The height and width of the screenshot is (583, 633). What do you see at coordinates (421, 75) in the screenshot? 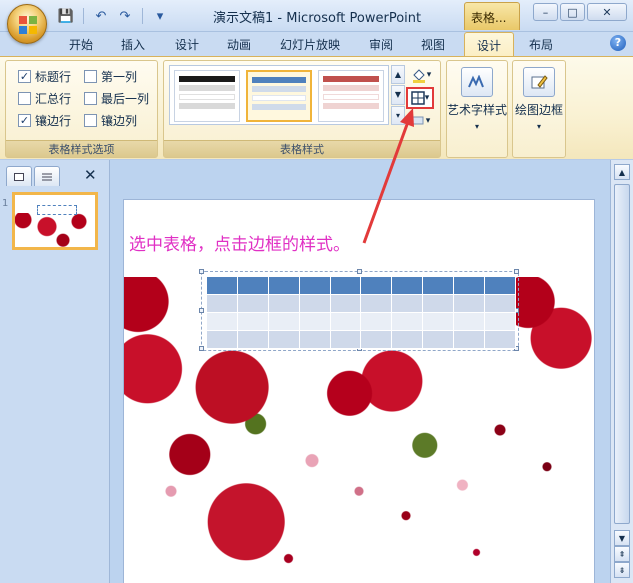
I see `shading-button: ▾` at bounding box center [421, 75].